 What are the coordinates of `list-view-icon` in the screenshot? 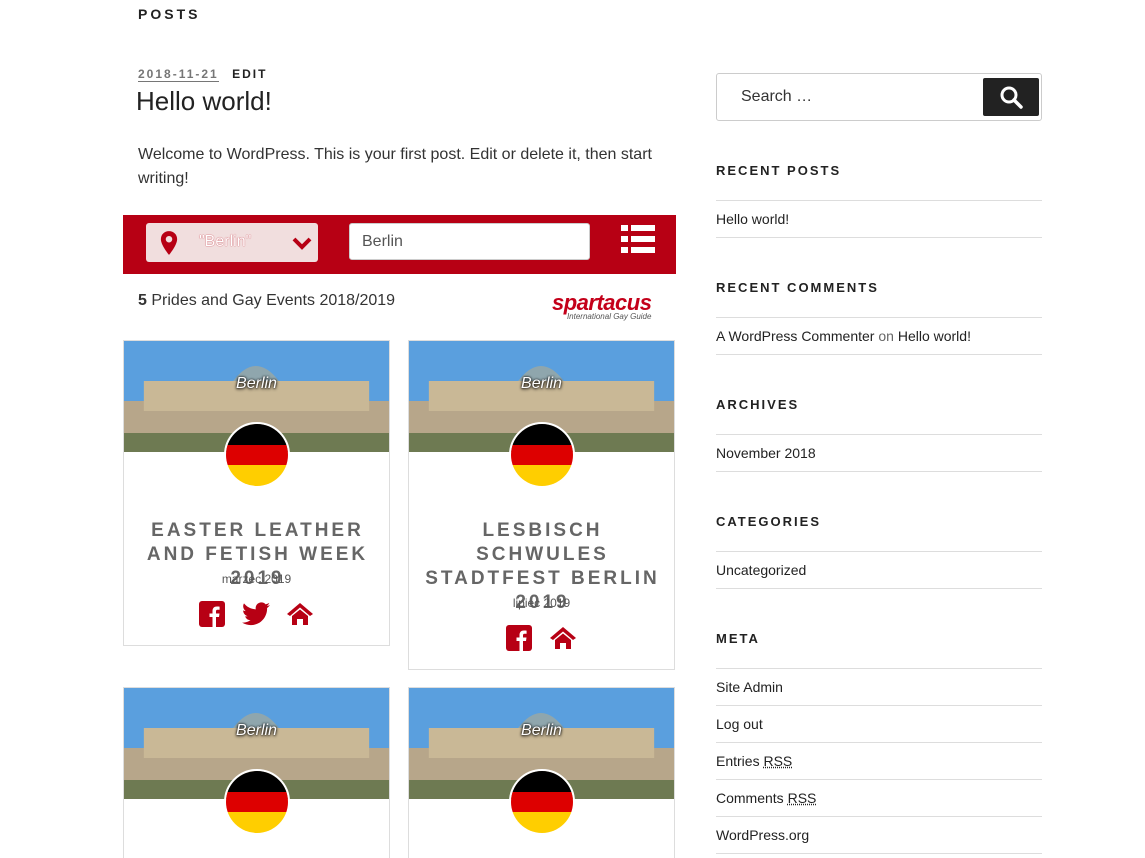 It's located at (638, 241).